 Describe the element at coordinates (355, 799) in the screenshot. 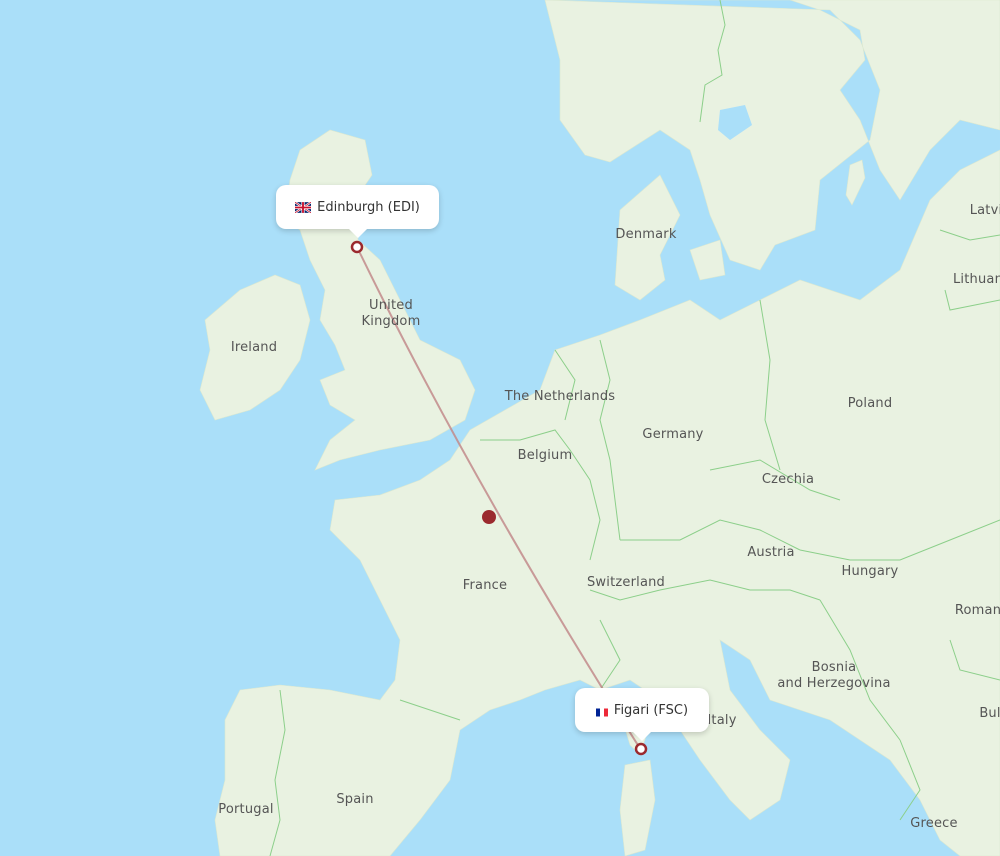

I see `country-label-spain: Spain` at that location.